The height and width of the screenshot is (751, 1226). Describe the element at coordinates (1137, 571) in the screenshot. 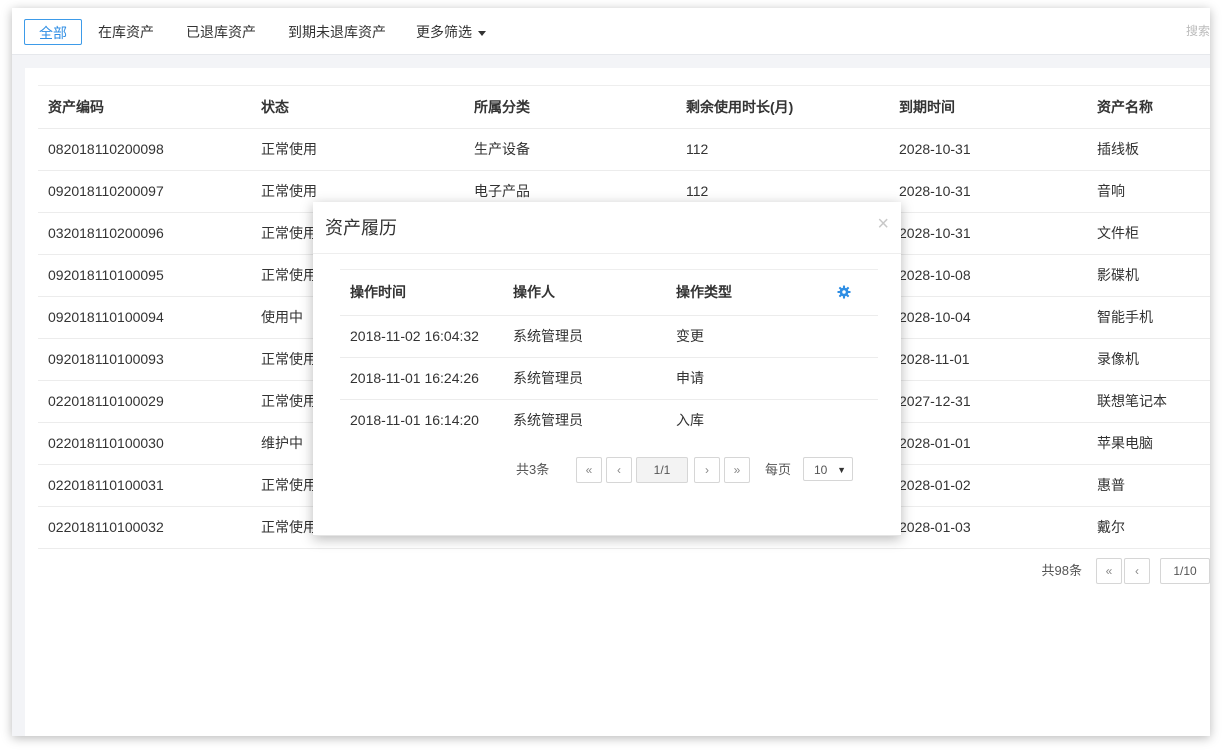

I see `prev-page-button: ‹` at that location.